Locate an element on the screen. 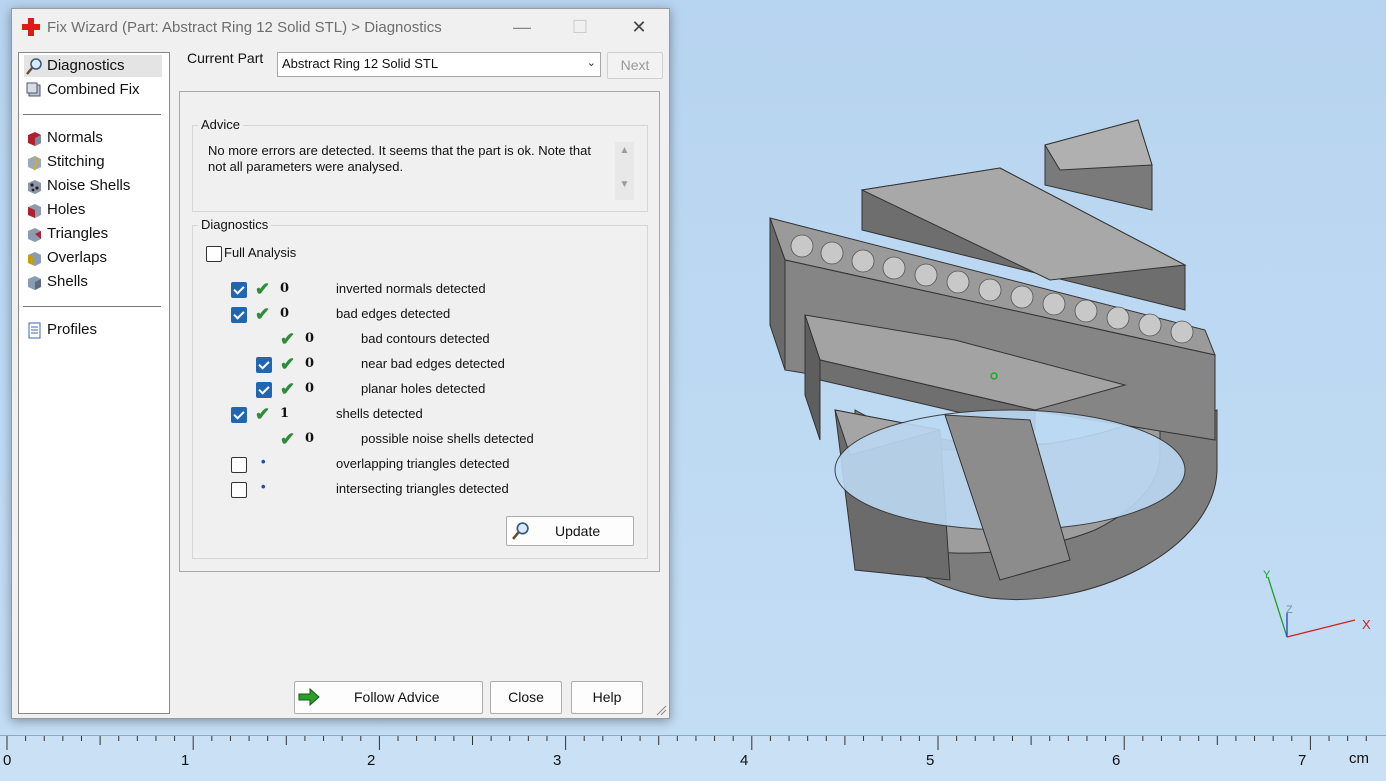 The image size is (1386, 781). axis-triad: X Y Z is located at coordinates (1317, 603).